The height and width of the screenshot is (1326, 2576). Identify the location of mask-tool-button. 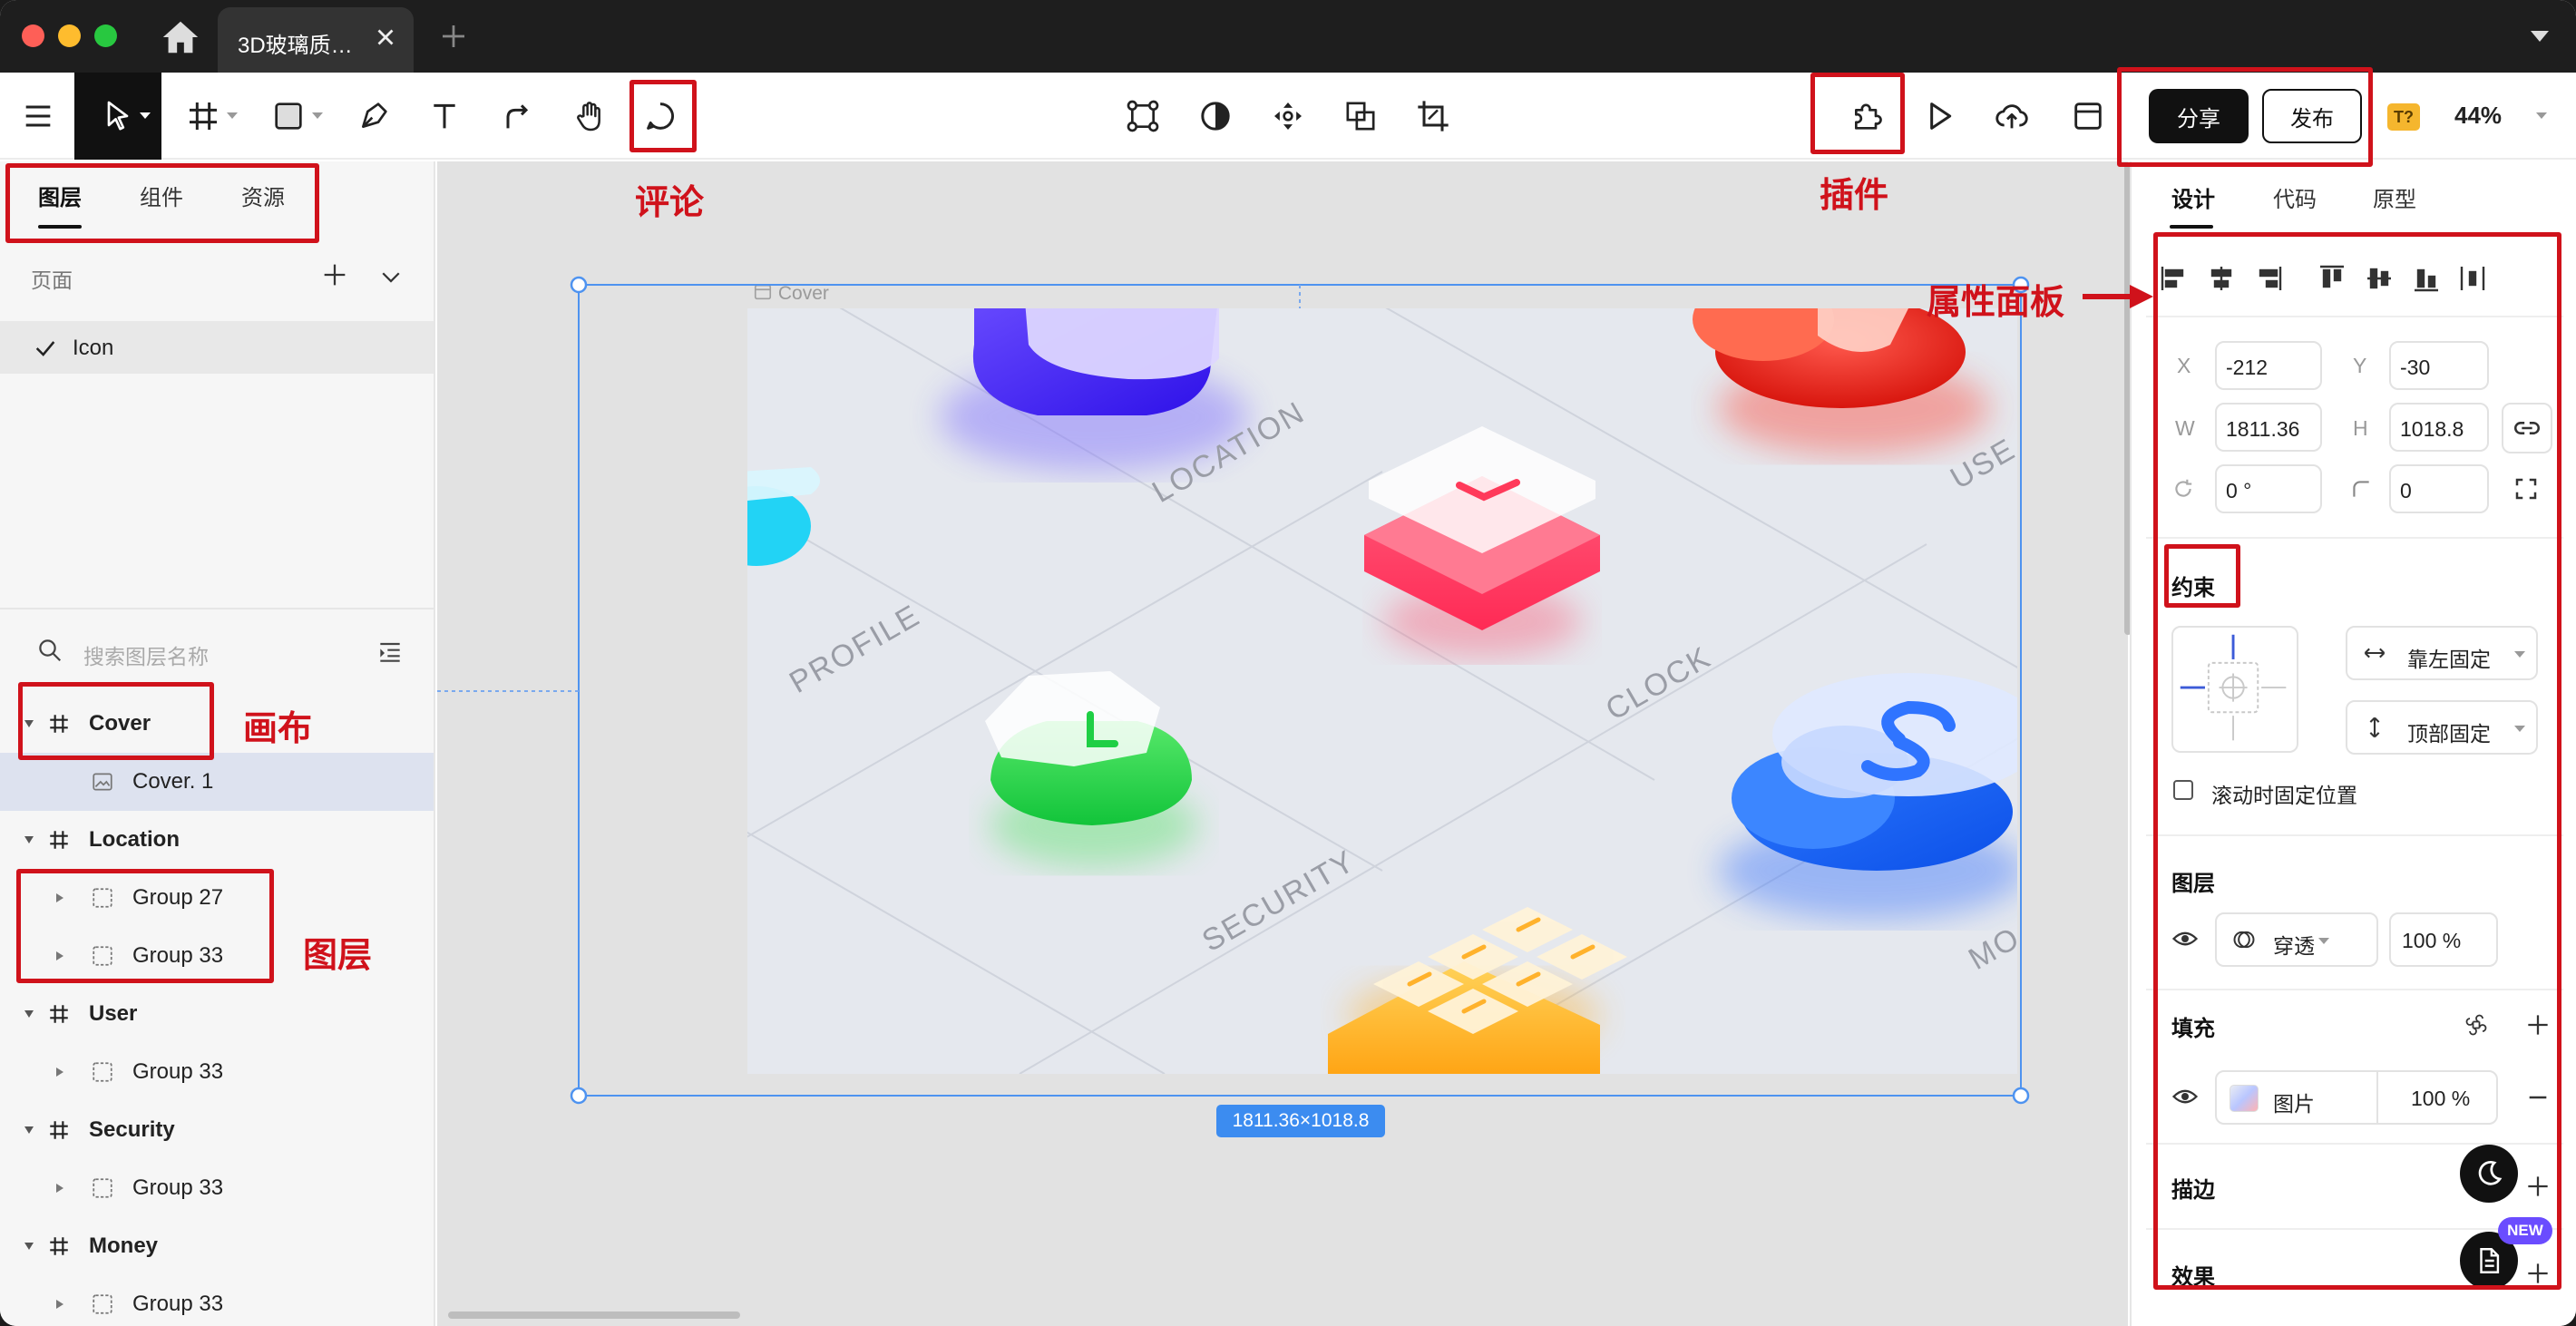
(1215, 116).